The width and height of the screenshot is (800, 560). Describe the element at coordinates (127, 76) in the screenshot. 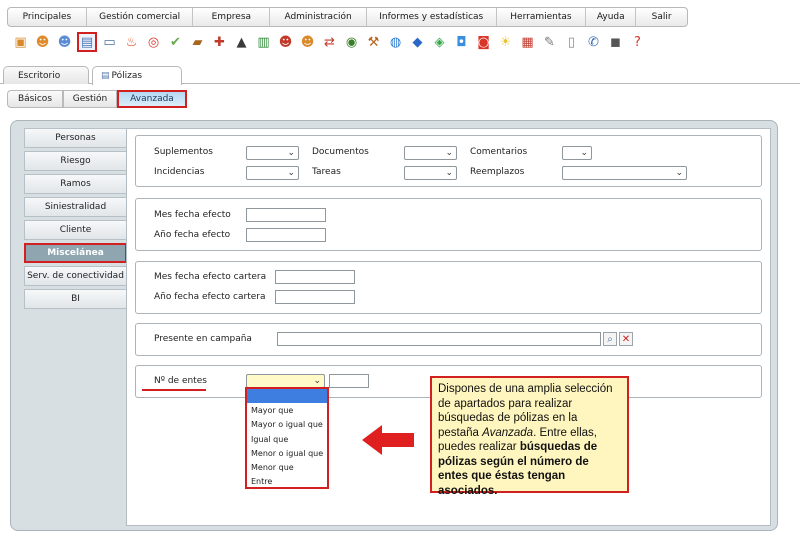

I see `tab-polizas-label: Pólizas` at that location.